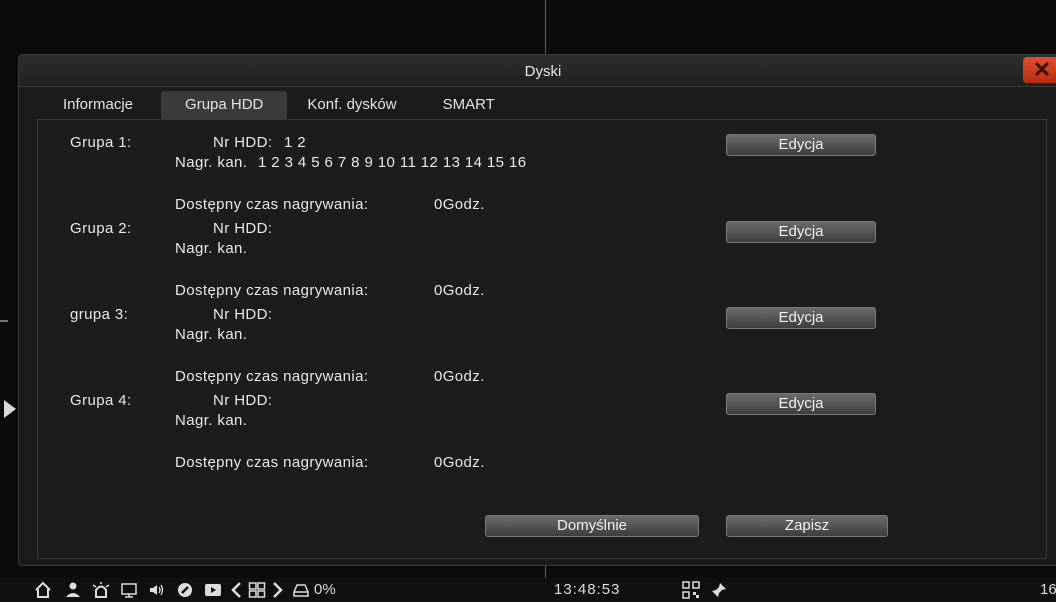  What do you see at coordinates (807, 526) in the screenshot?
I see `save-button: Zapisz` at bounding box center [807, 526].